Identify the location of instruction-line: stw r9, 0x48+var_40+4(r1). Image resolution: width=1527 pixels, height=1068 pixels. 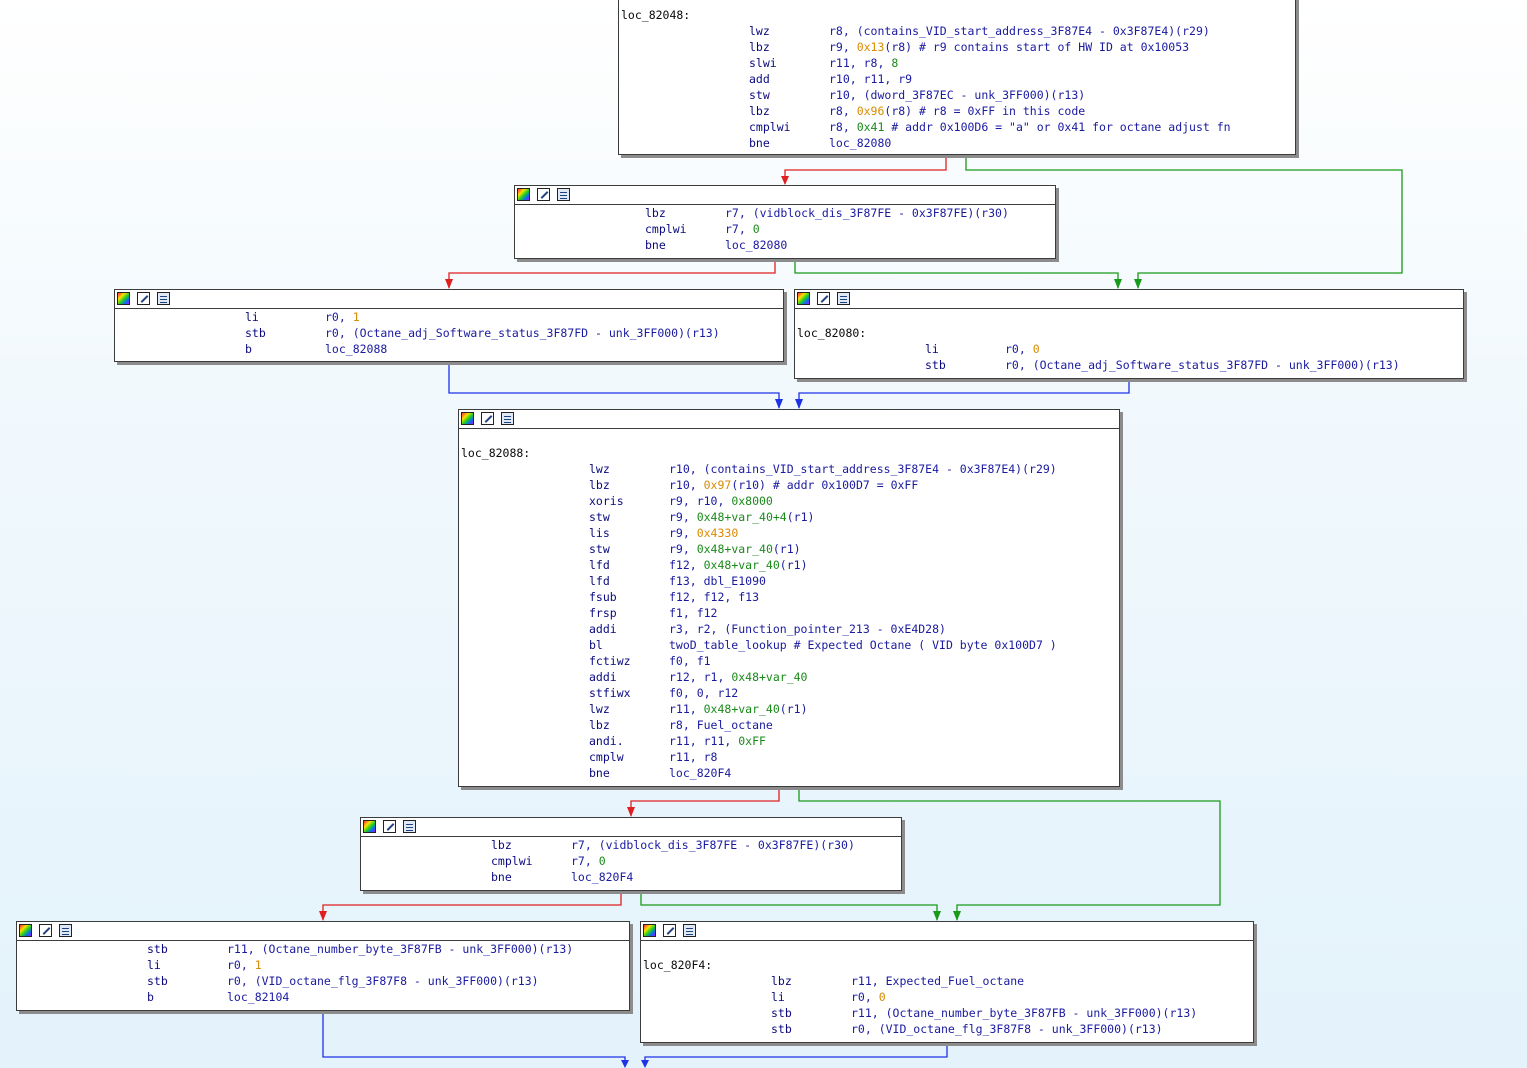
(789, 517).